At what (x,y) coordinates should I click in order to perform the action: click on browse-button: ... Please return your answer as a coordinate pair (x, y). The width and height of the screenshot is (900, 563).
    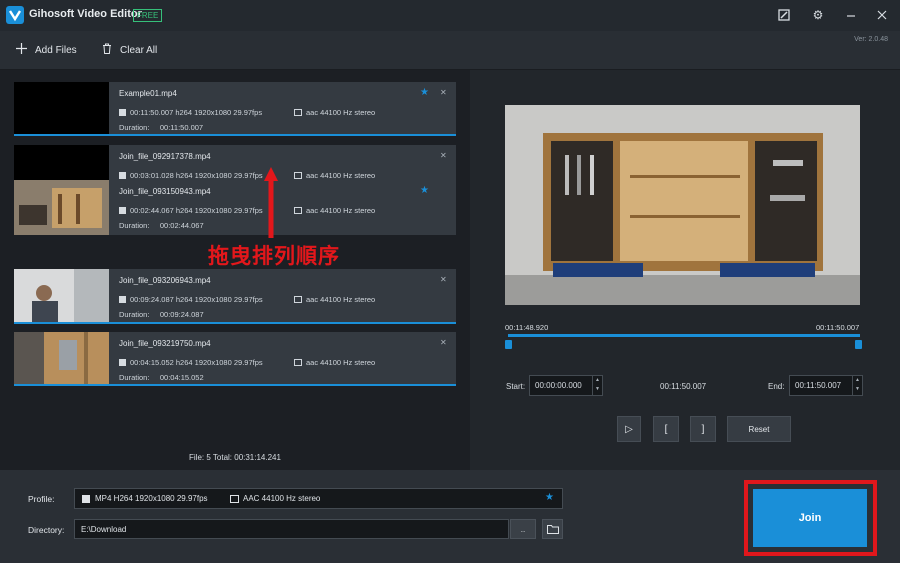
    Looking at the image, I should click on (523, 529).